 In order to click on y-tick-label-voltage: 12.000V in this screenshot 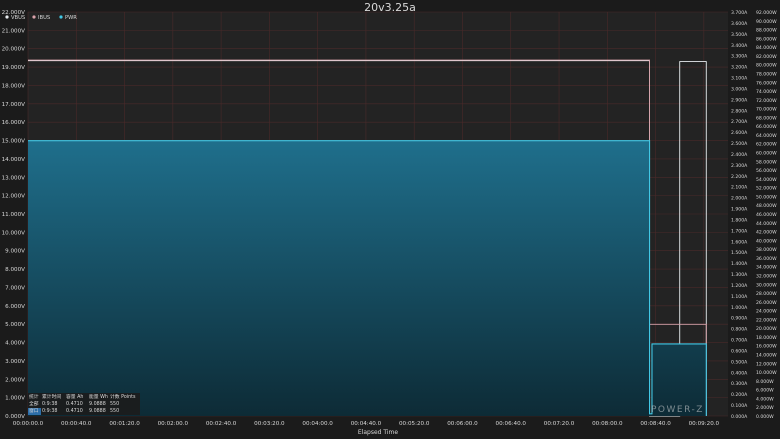, I will do `click(14, 197)`.